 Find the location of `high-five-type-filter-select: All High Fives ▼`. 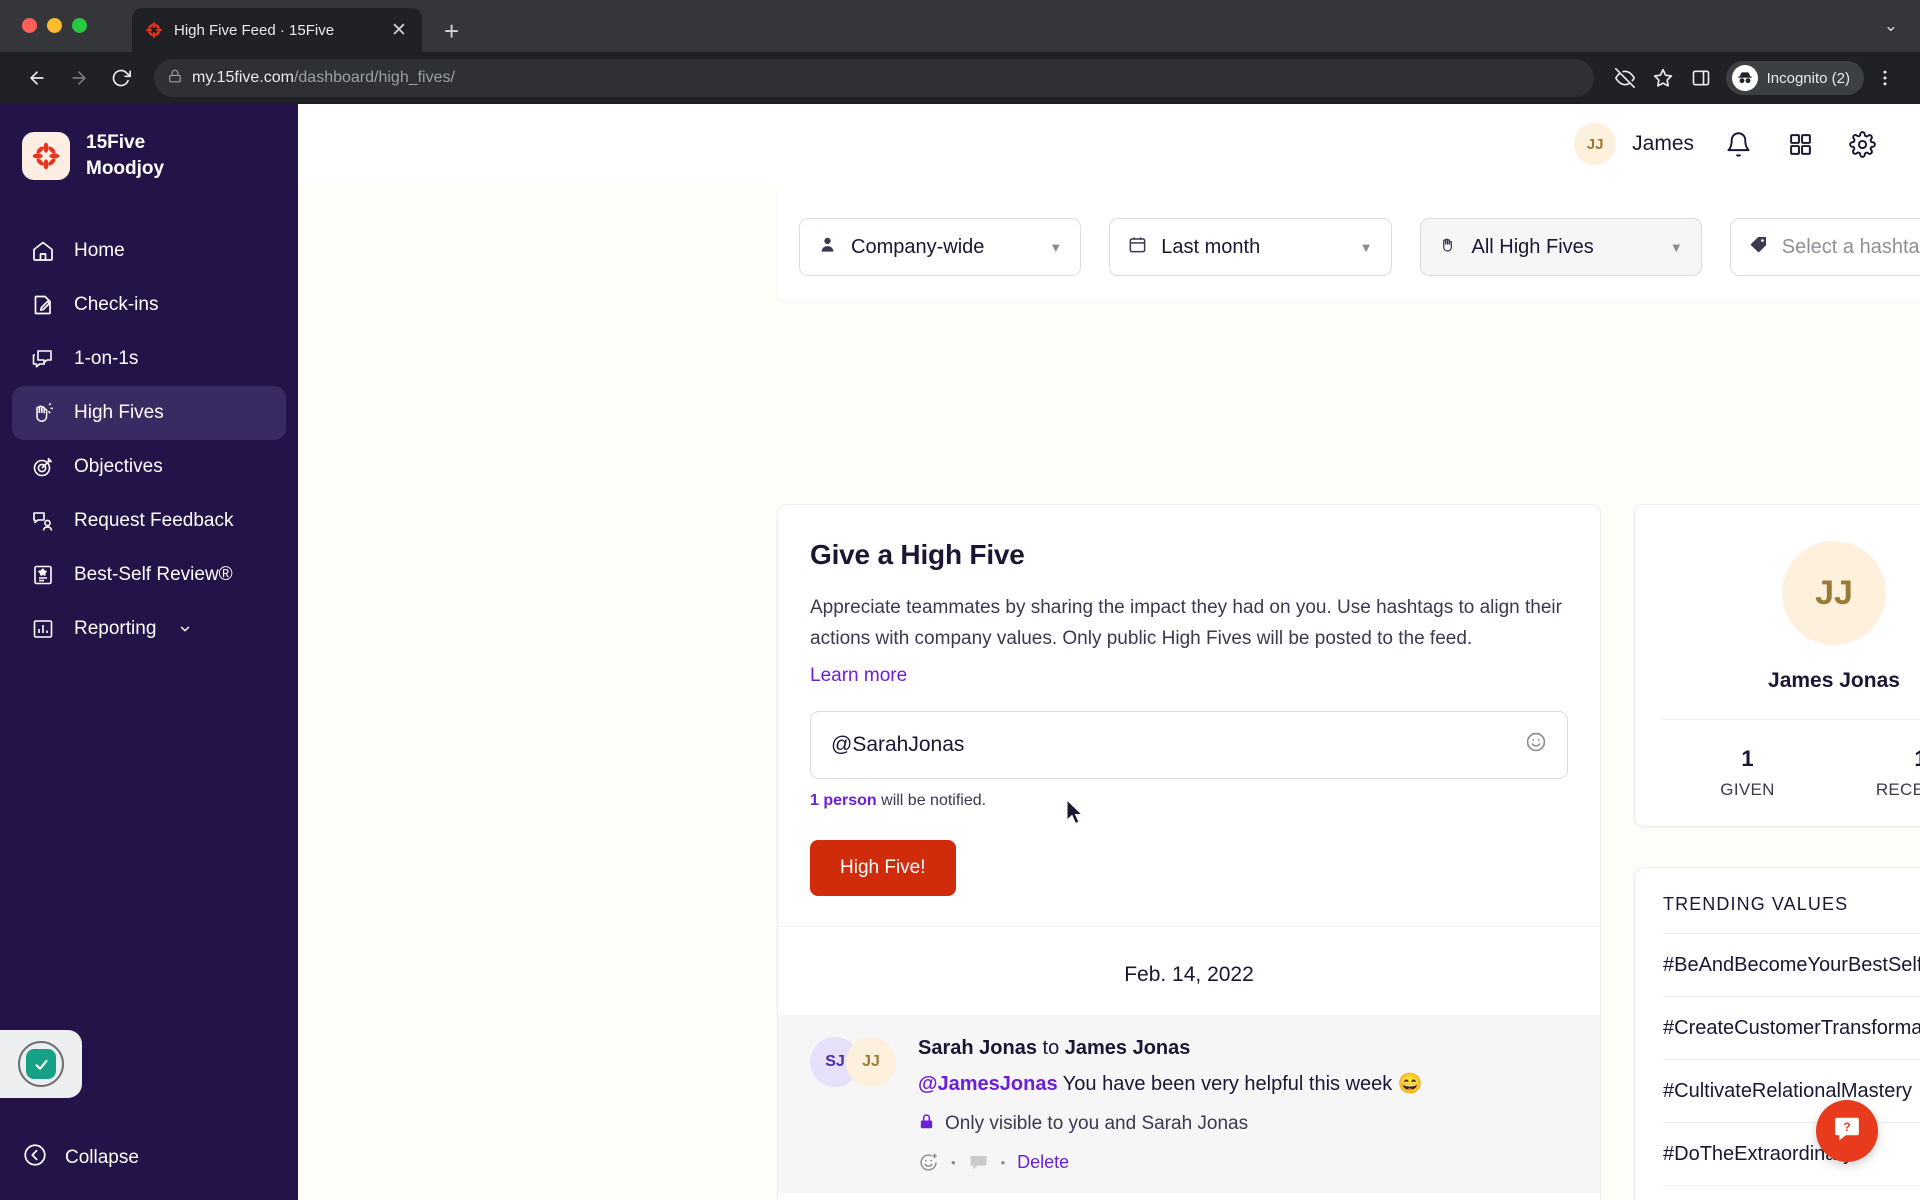

high-five-type-filter-select: All High Fives ▼ is located at coordinates (1560, 247).